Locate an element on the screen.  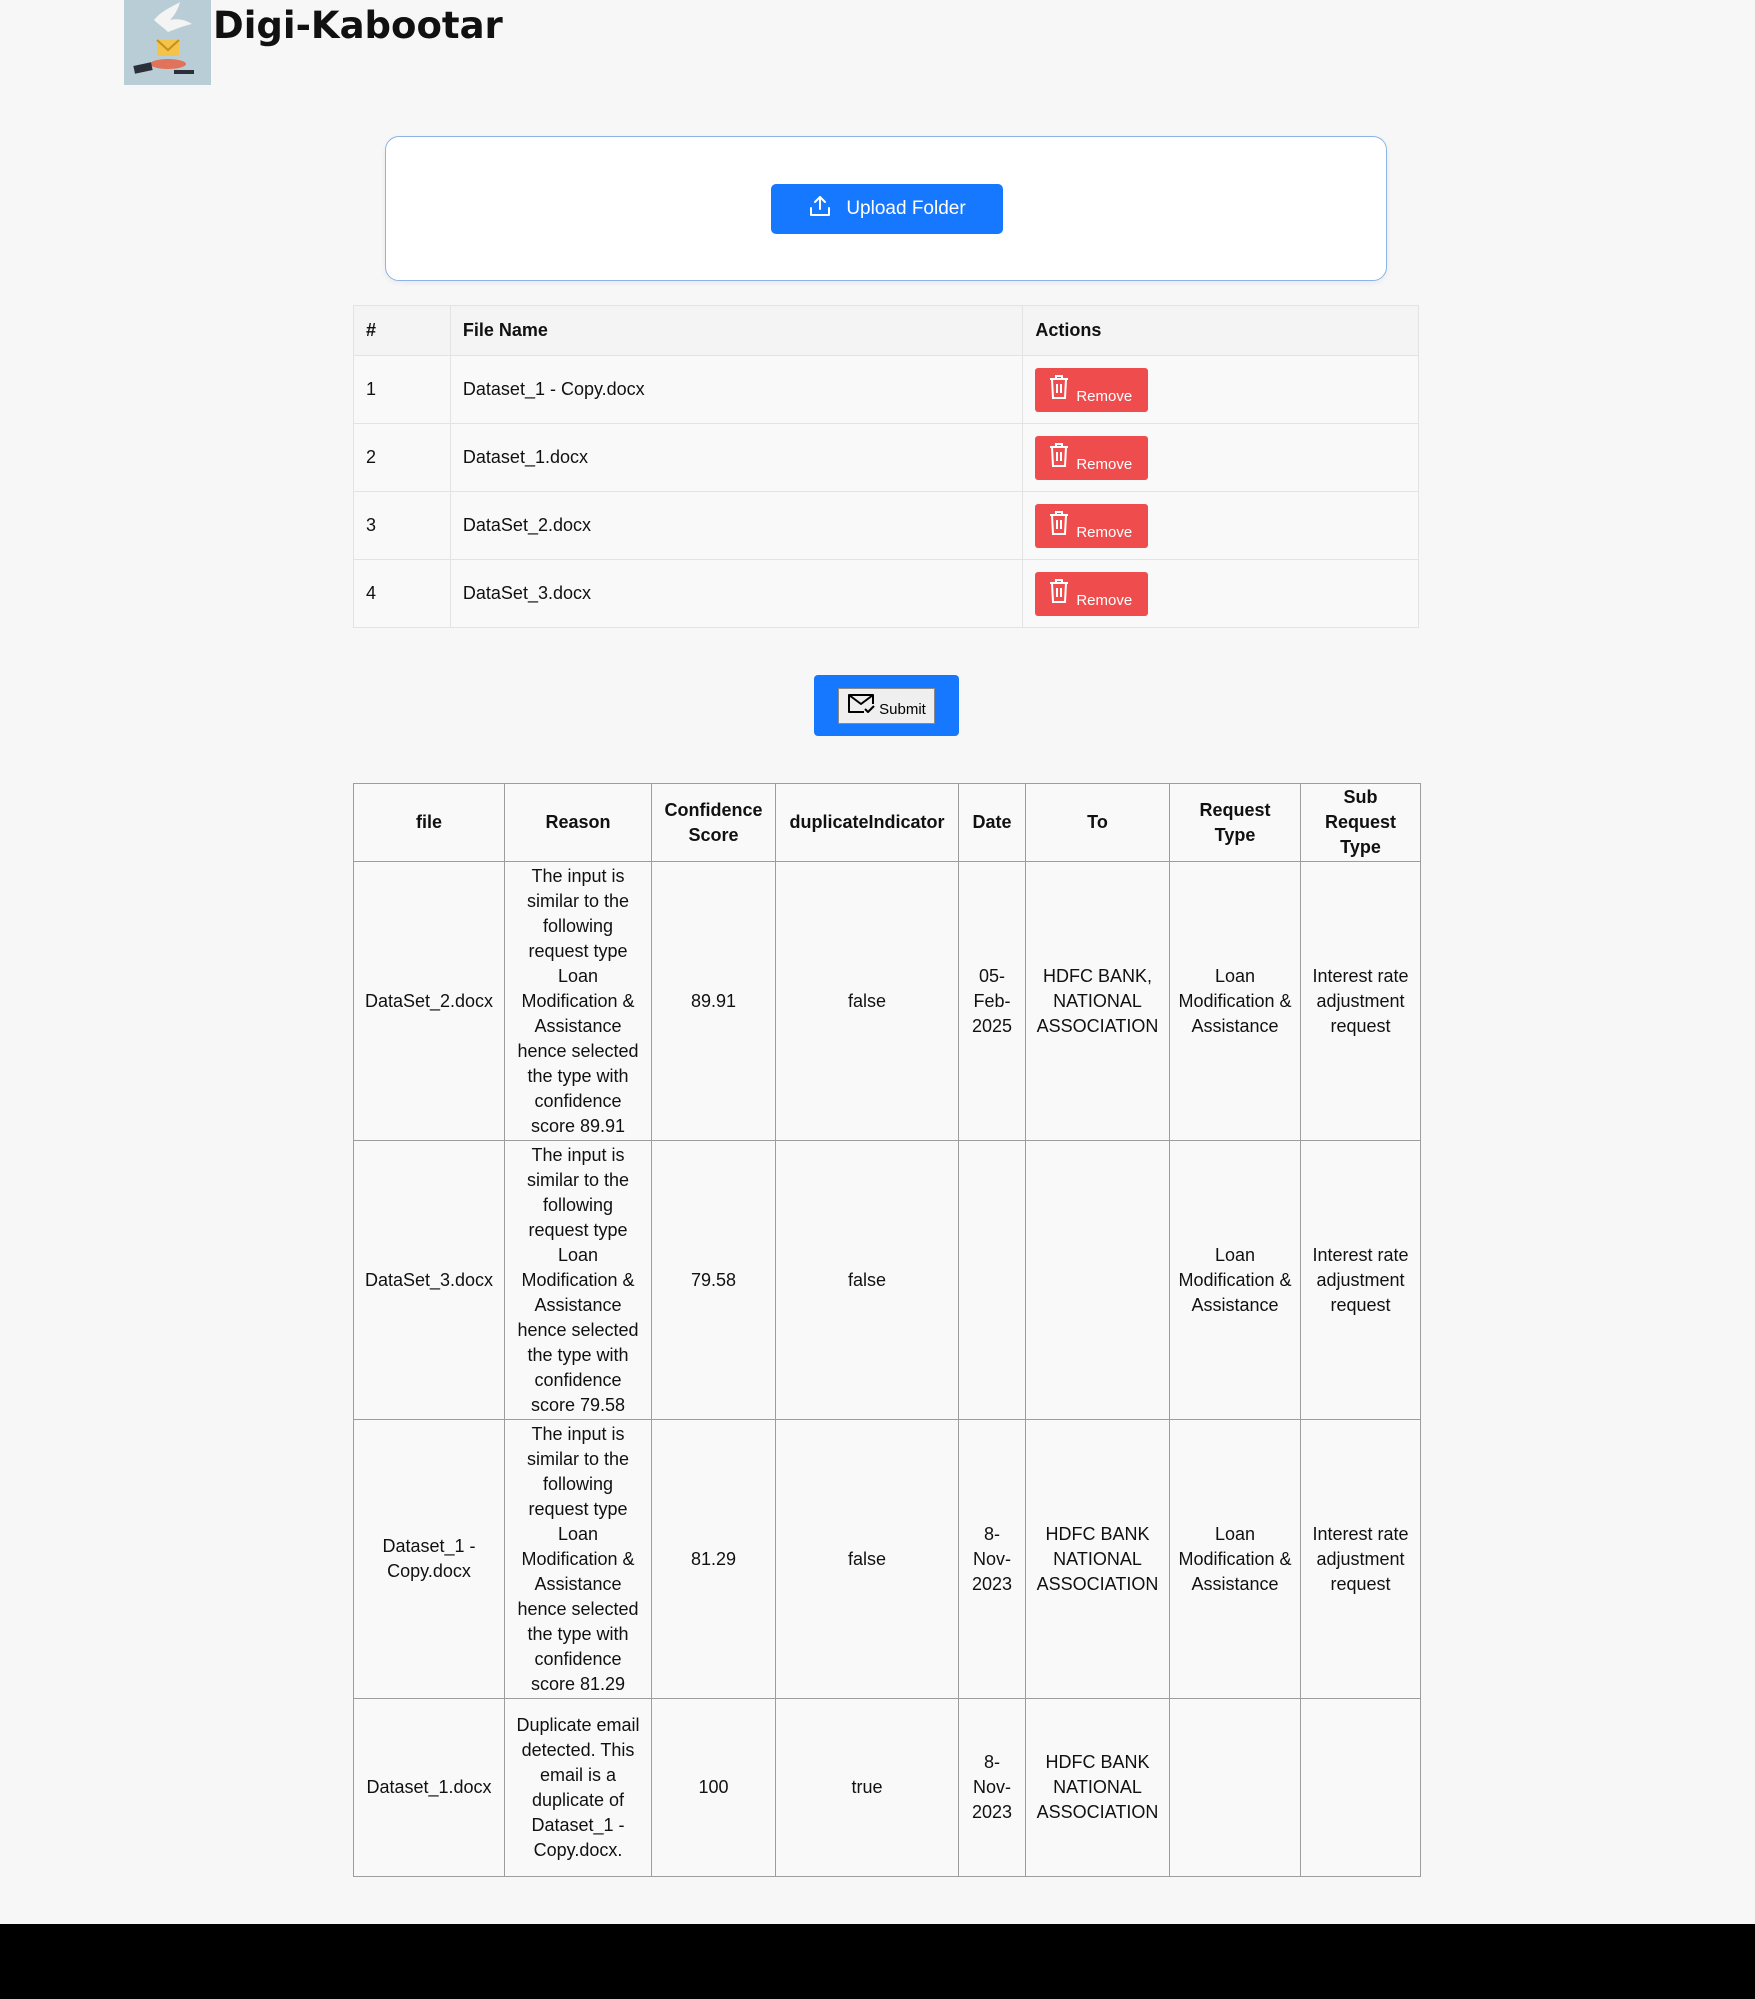
result-confidence: 100 is located at coordinates (713, 1787).